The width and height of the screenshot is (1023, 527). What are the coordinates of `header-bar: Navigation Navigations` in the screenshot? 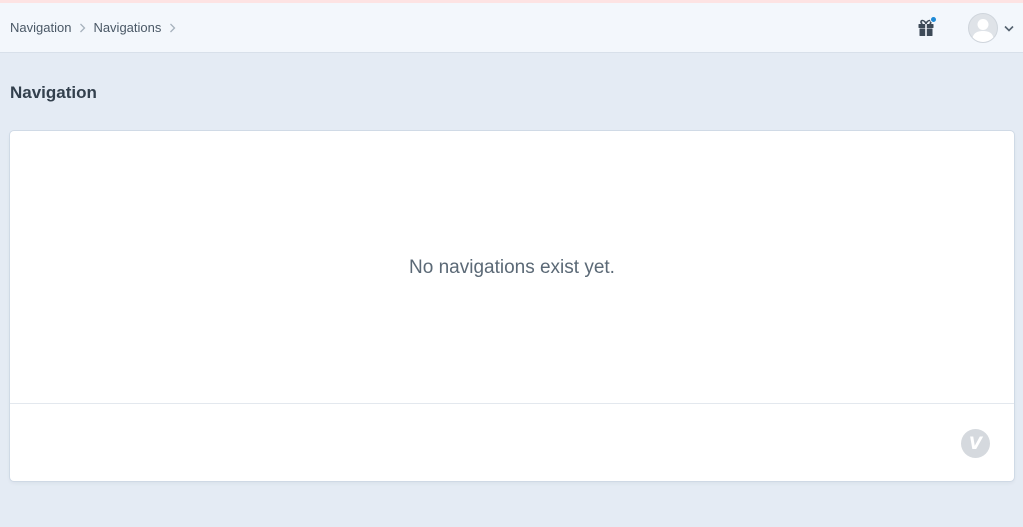 It's located at (511, 28).